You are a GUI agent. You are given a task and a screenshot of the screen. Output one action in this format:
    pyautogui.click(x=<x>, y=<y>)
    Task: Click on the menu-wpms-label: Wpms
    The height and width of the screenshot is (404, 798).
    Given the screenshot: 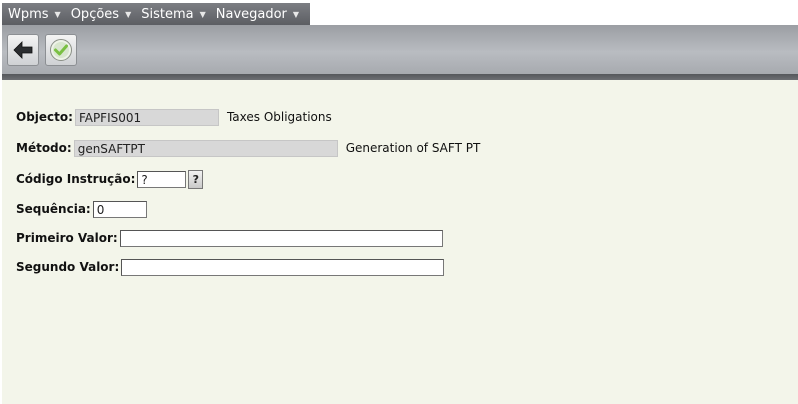 What is the action you would take?
    pyautogui.click(x=28, y=14)
    